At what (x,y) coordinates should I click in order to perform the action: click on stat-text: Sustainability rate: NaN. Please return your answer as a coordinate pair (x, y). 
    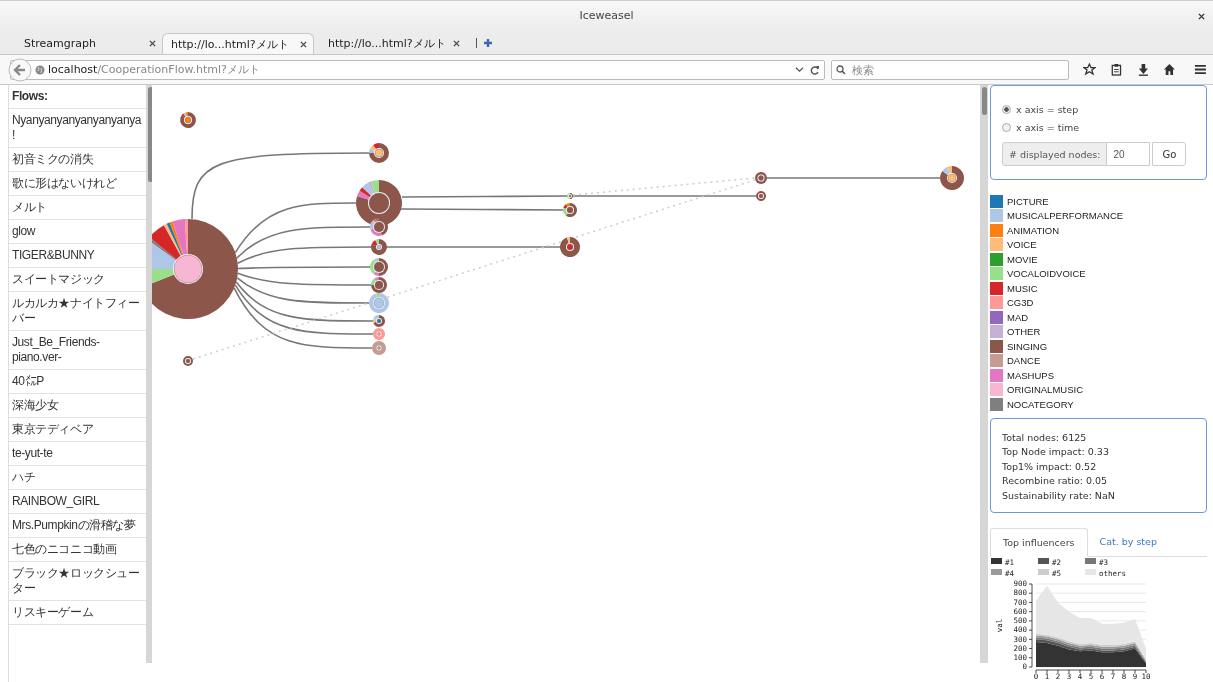
    Looking at the image, I should click on (1059, 495).